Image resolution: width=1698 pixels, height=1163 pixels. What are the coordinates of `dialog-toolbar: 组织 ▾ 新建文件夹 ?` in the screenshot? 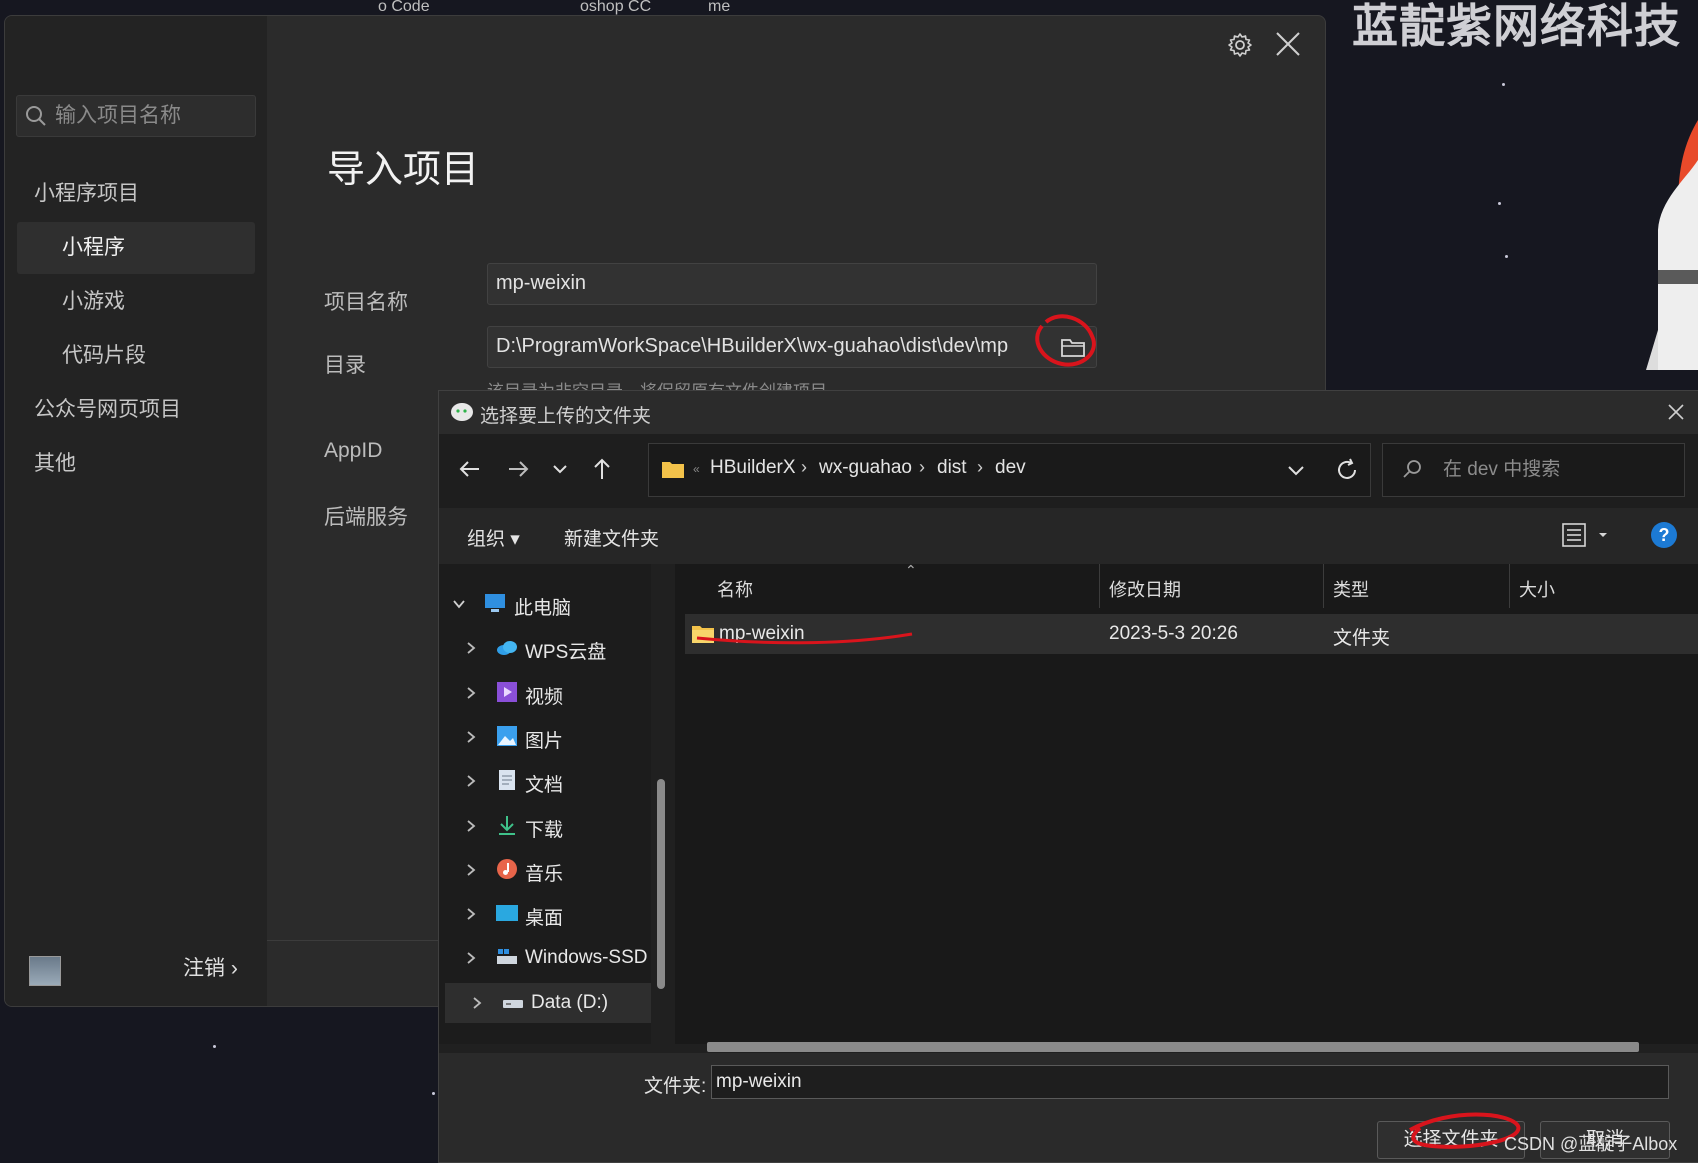 It's located at (1068, 536).